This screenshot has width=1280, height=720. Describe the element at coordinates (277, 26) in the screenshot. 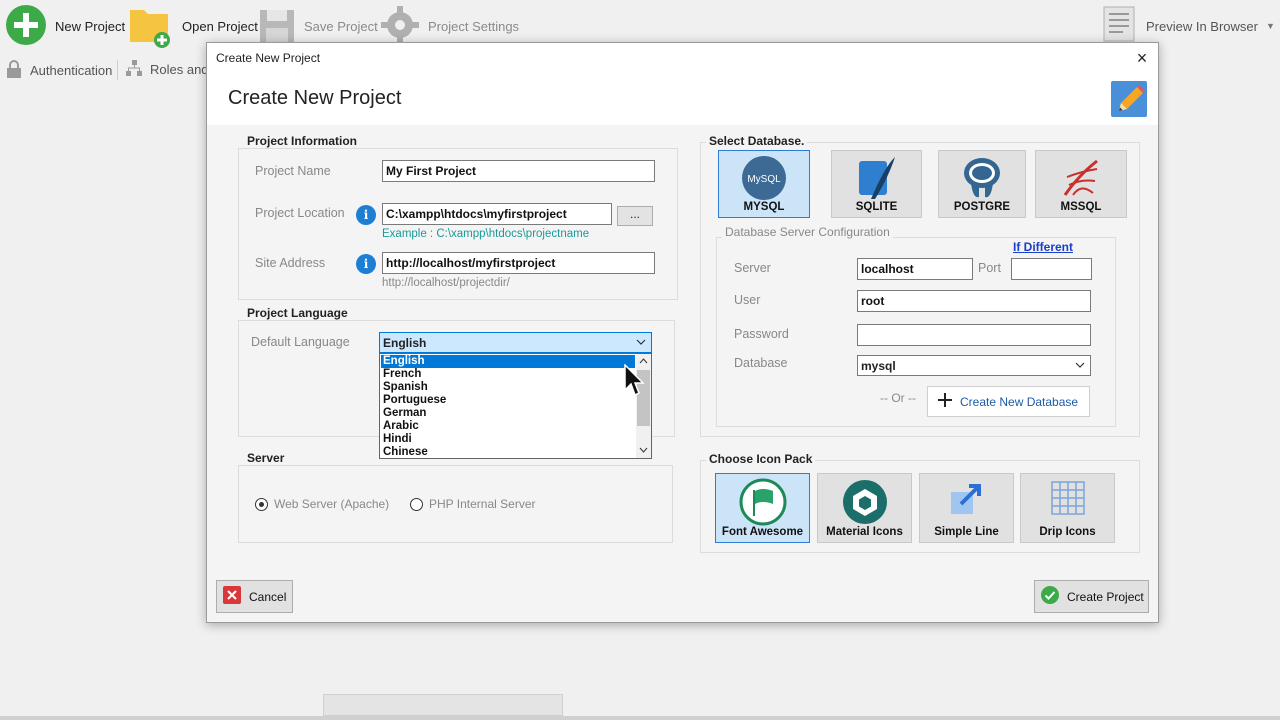

I see `save-disk-icon` at that location.